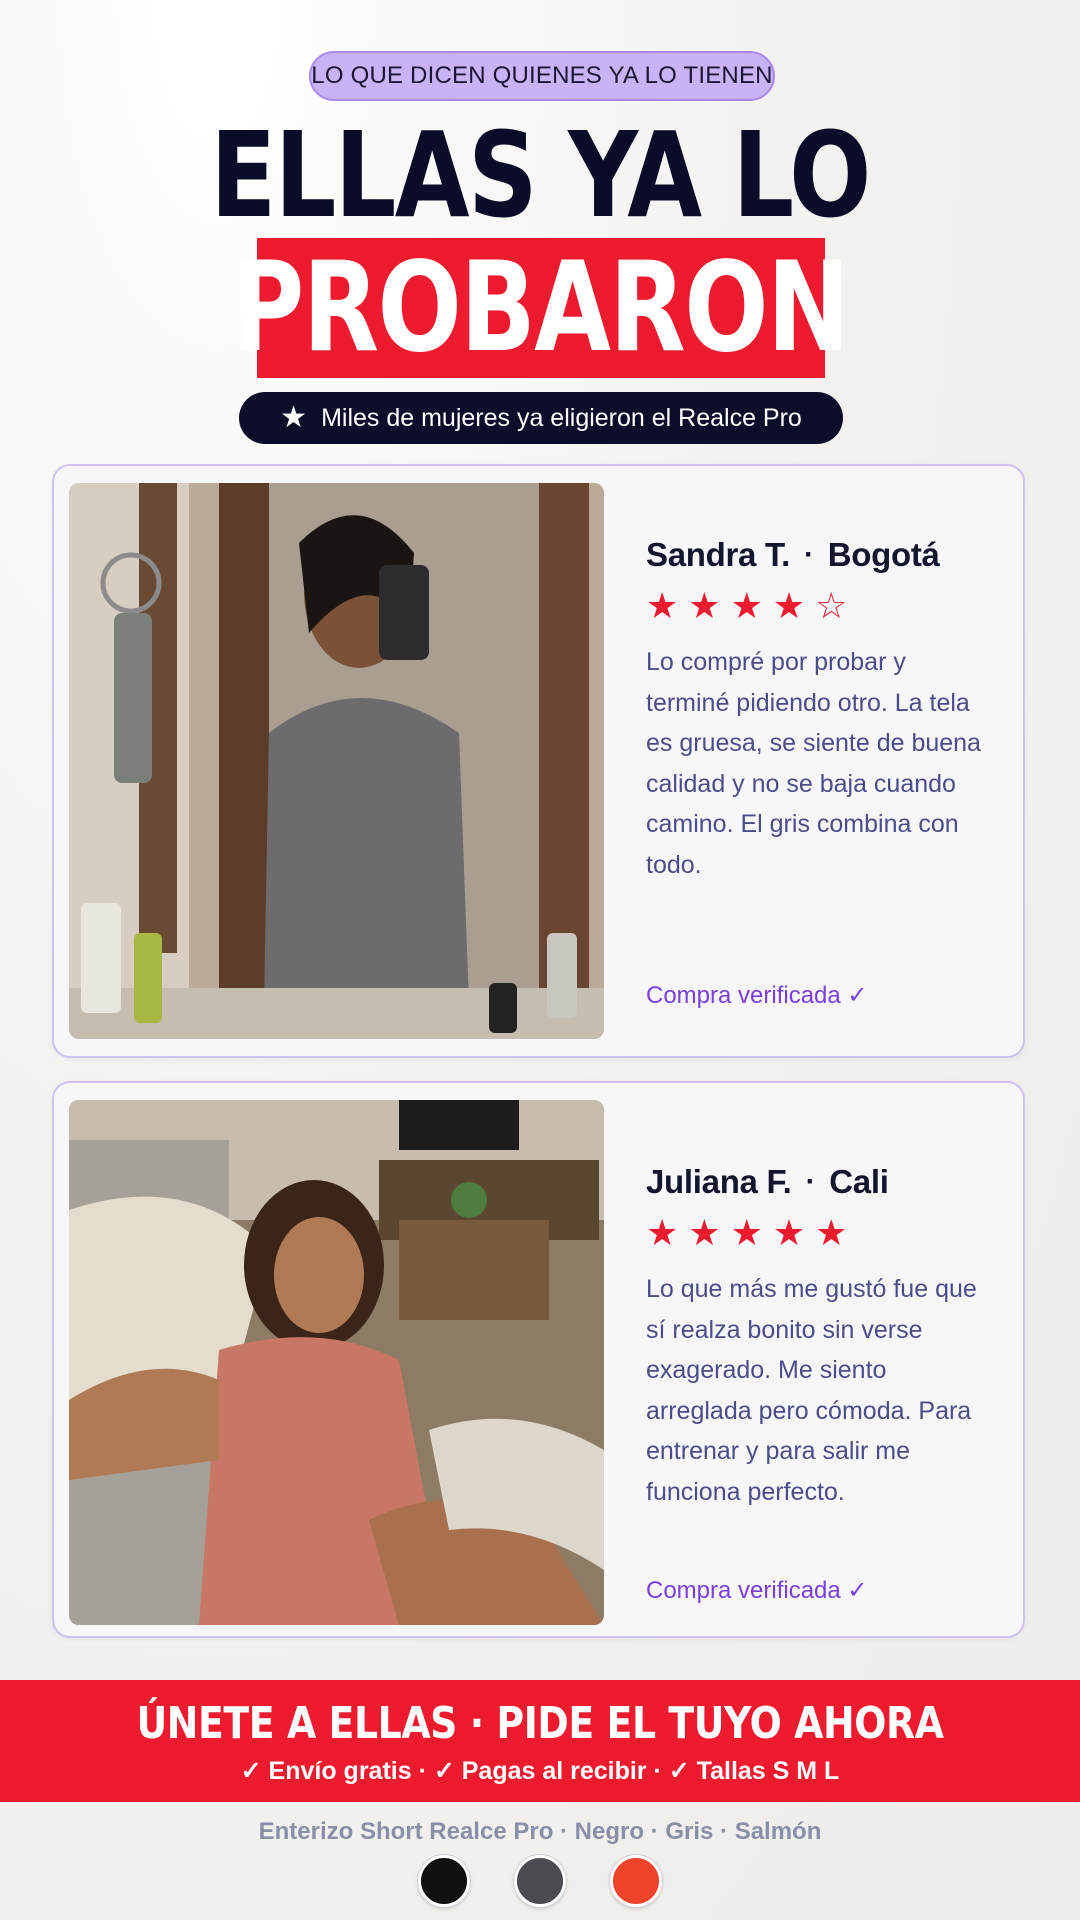 The image size is (1080, 1920). I want to click on reviewer-name-line: Juliana F. · Cali, so click(824, 1182).